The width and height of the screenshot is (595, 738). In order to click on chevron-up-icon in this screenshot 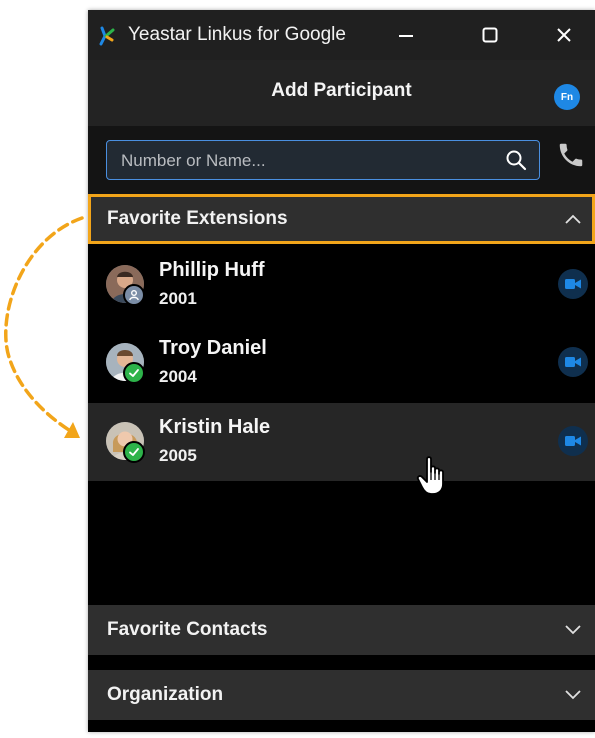, I will do `click(573, 219)`.